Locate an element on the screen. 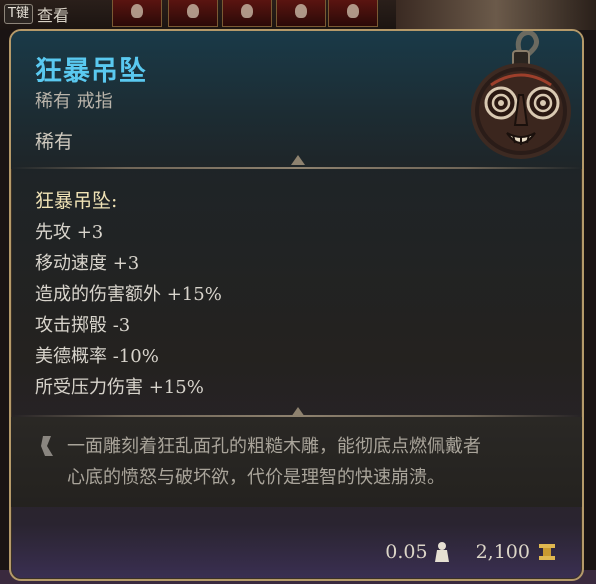 Image resolution: width=596 pixels, height=584 pixels. description-line: 一面雕刻着狂乱面孔的粗糙木雕，能彻底点燃佩戴者 is located at coordinates (274, 446).